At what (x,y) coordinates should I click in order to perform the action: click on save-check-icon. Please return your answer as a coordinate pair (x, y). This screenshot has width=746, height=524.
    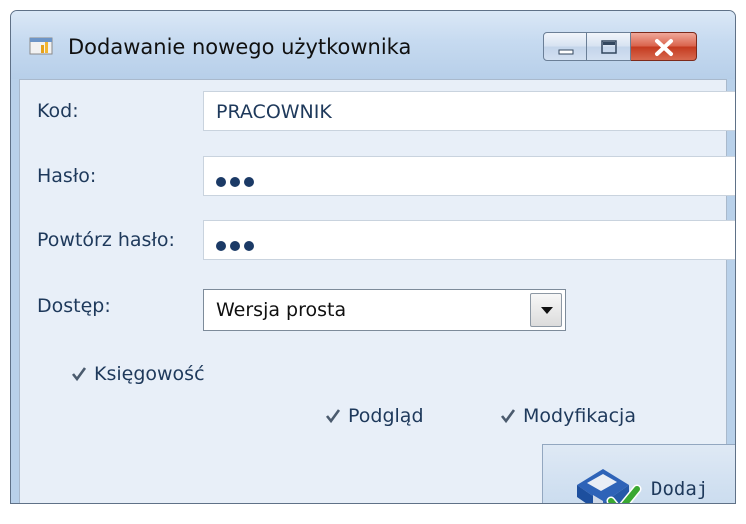
    Looking at the image, I should click on (609, 486).